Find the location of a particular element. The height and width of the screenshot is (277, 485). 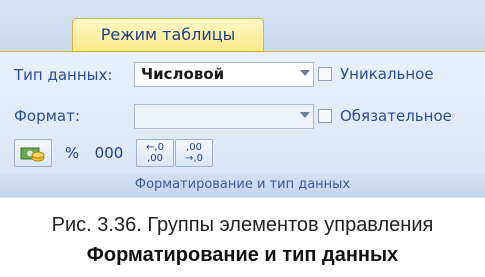

figure-caption-title: Форматирование и тип данных is located at coordinates (242, 255).